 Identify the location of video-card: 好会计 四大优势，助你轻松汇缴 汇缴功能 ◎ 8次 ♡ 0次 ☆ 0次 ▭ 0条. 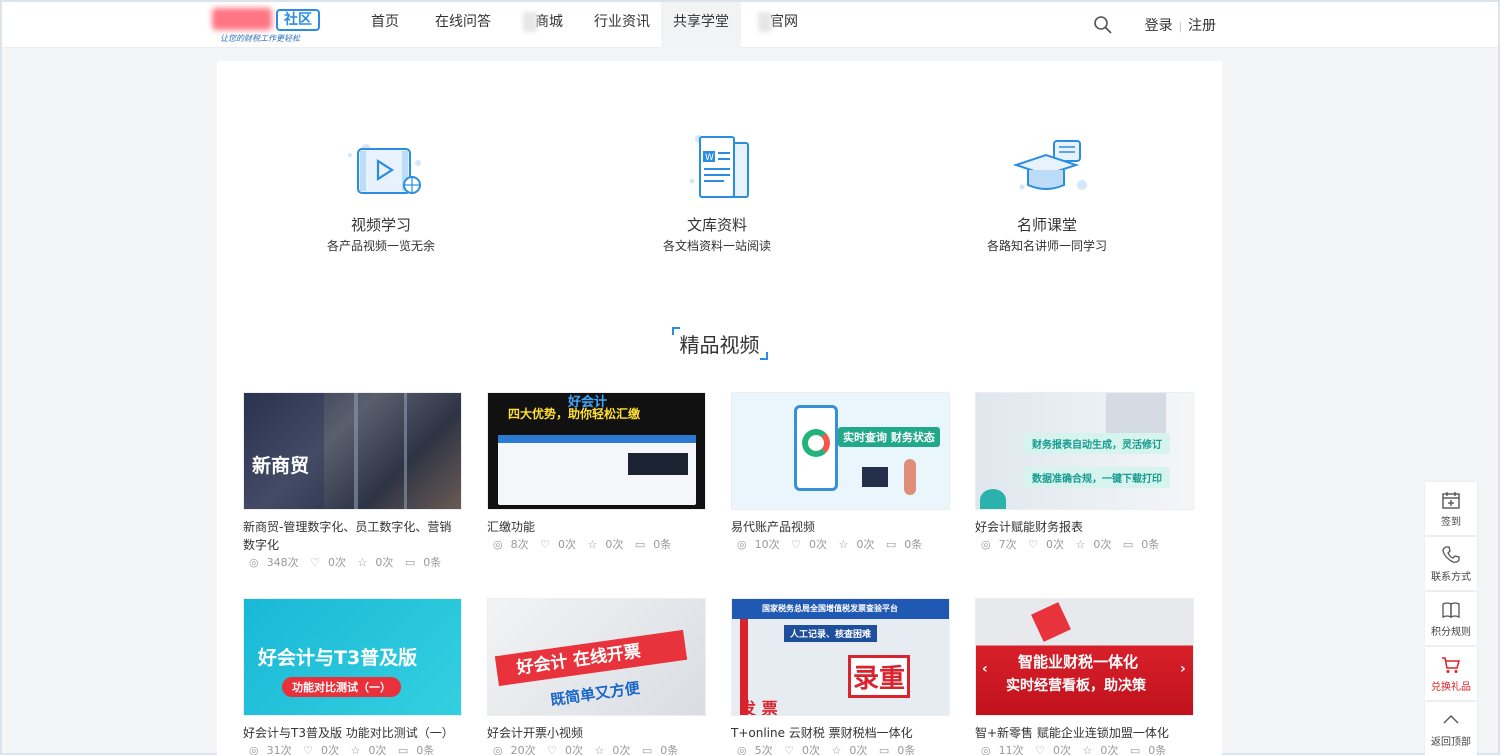
(596, 473).